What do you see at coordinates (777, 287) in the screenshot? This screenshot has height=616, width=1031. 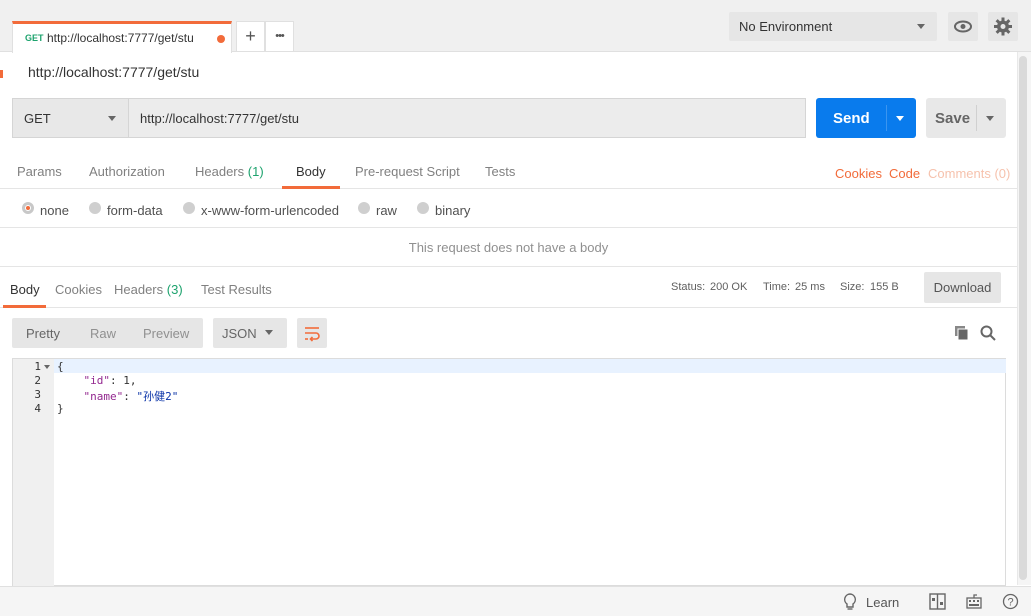 I see `time-label: Time:` at bounding box center [777, 287].